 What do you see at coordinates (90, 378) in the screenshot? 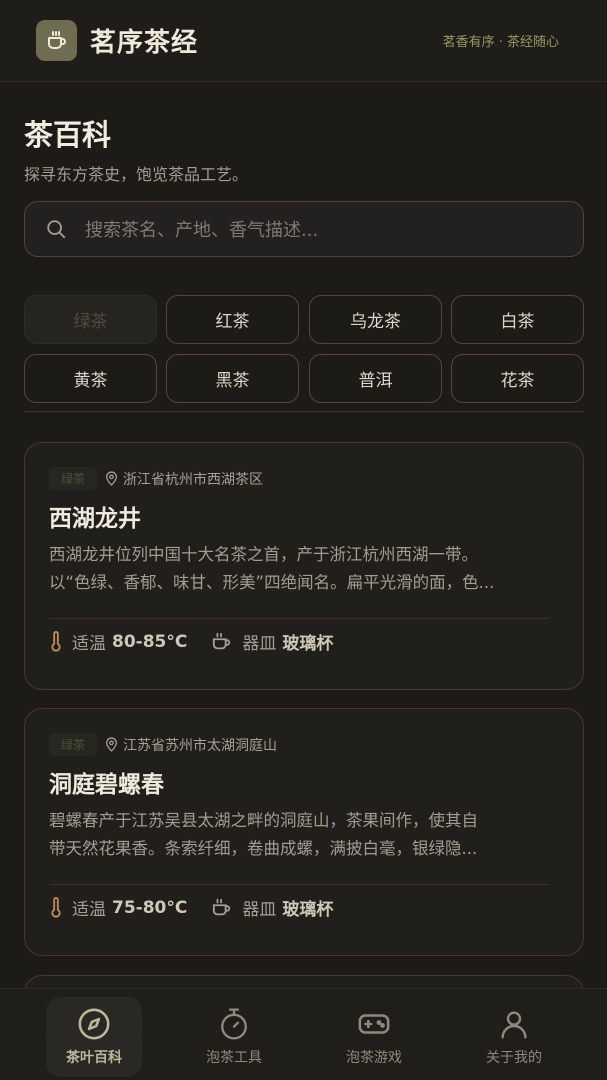
I see `chip-yellow-tea: 黄茶` at bounding box center [90, 378].